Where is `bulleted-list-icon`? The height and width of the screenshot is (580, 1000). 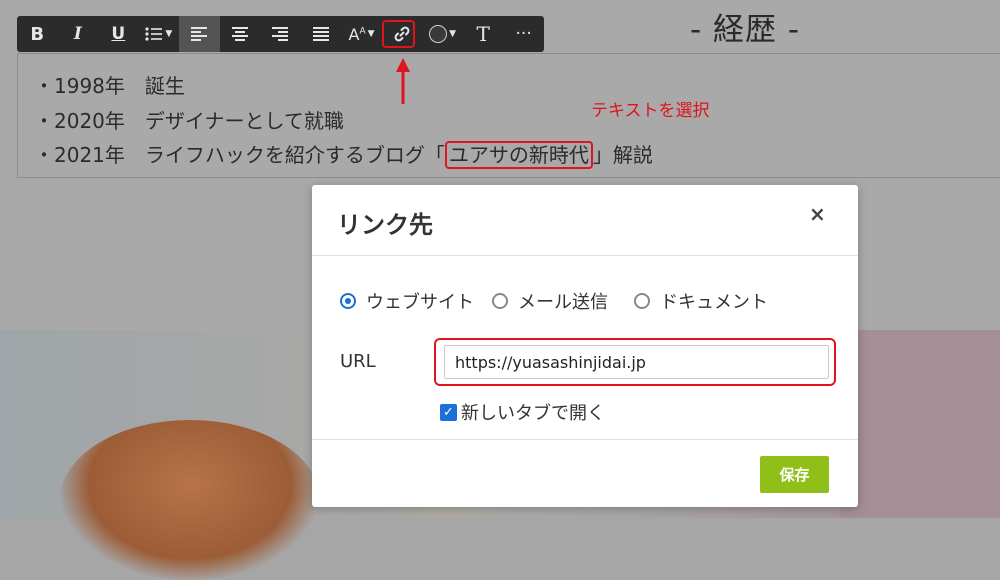 bulleted-list-icon is located at coordinates (154, 34).